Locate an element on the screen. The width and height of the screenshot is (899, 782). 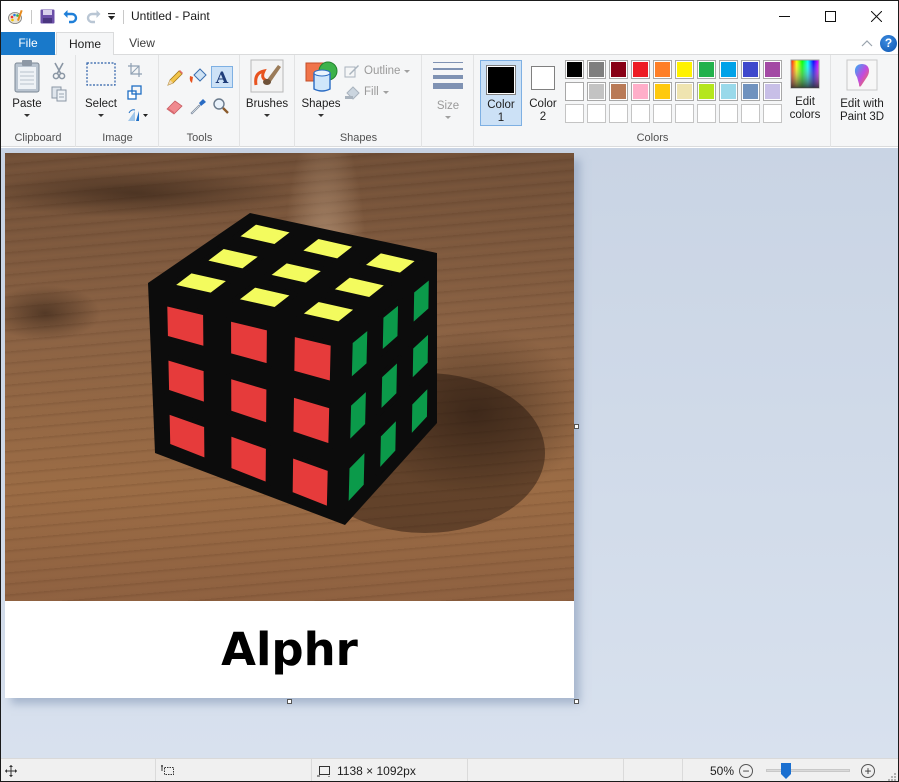
outline-button: Outline is located at coordinates (377, 71).